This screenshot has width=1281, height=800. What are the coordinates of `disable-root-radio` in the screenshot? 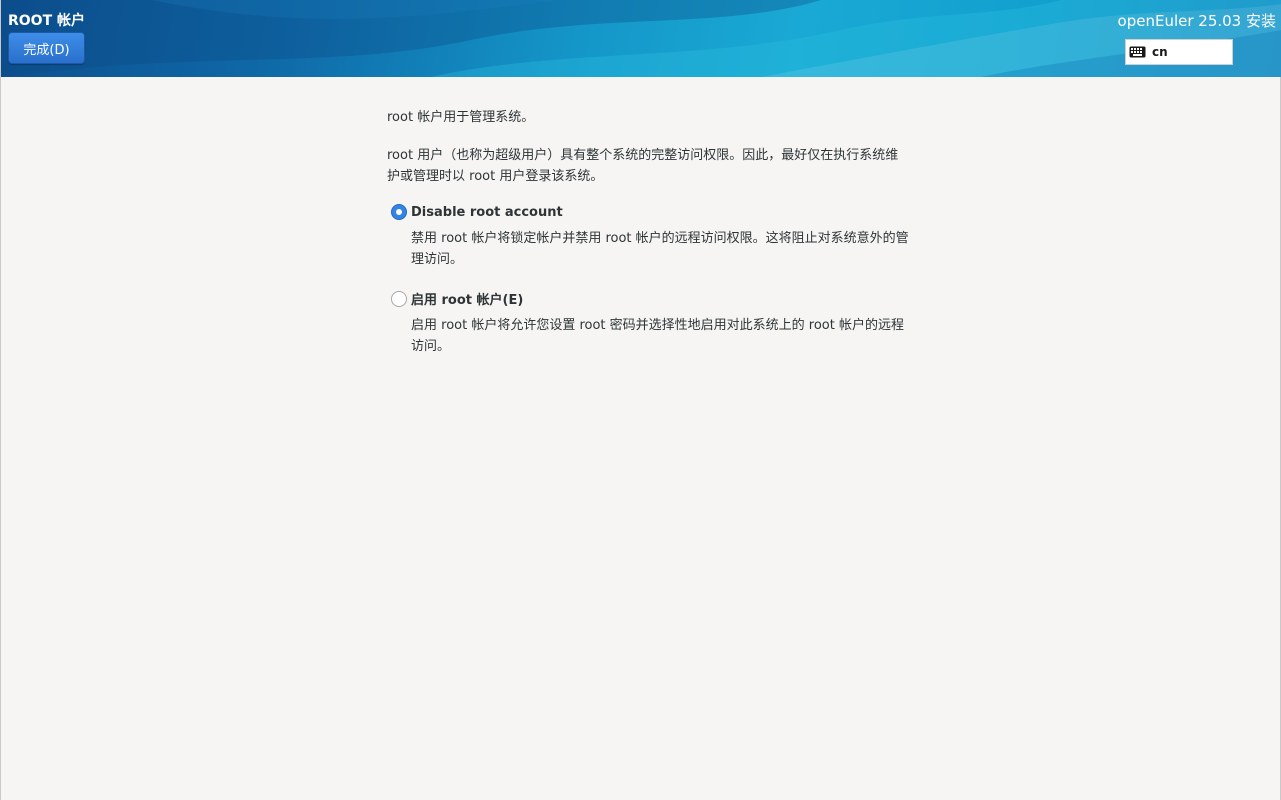 It's located at (399, 212).